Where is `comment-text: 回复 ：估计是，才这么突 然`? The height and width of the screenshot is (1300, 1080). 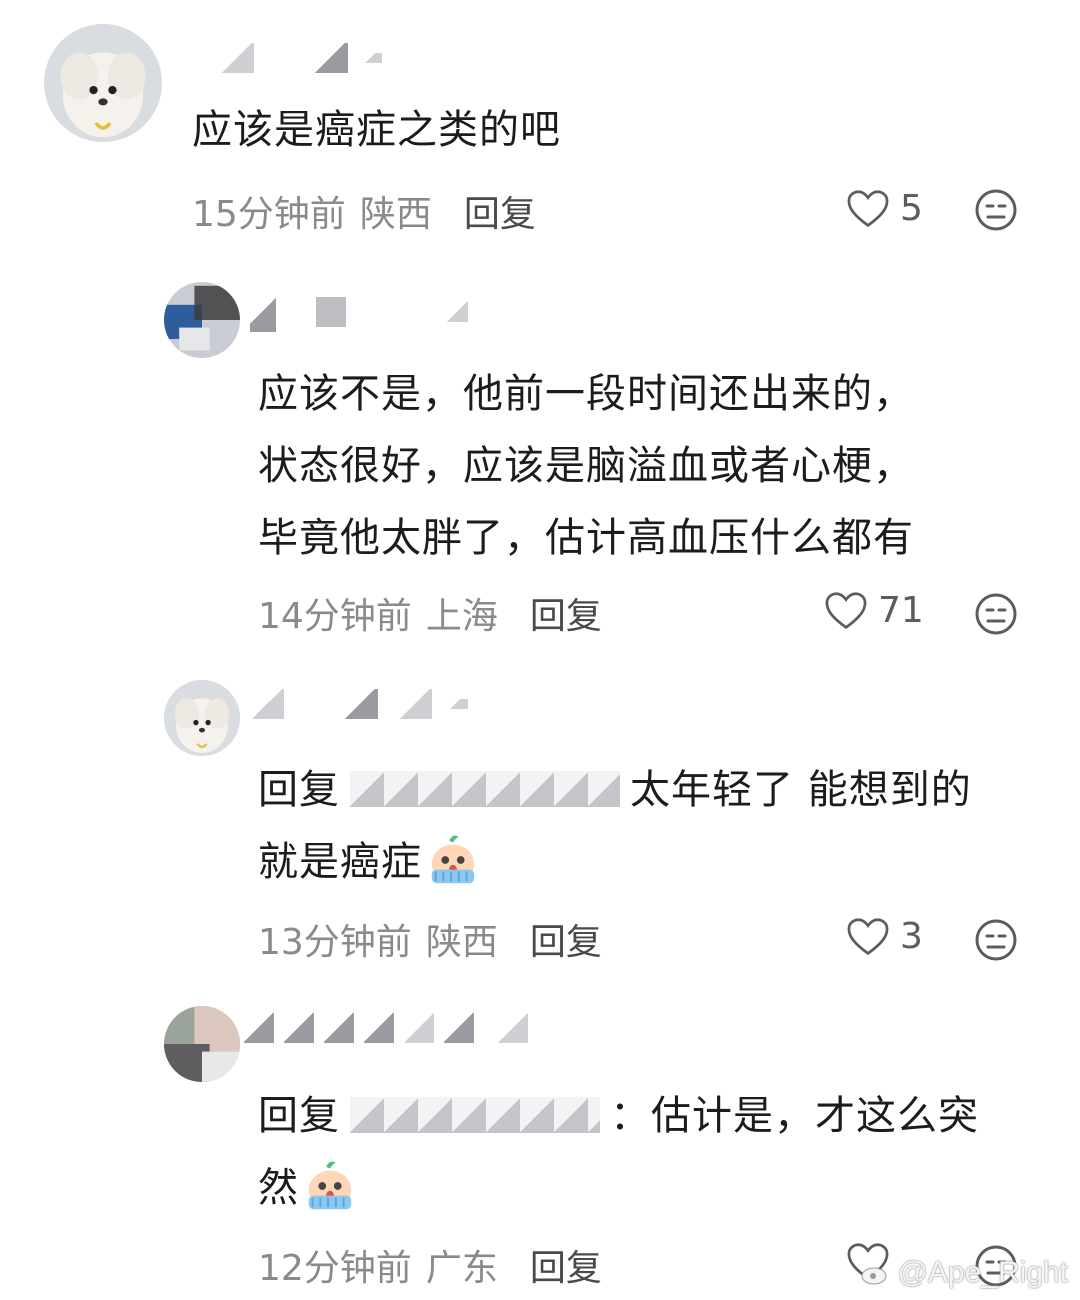 comment-text: 回复 ：估计是，才这么突 然 is located at coordinates (618, 1152).